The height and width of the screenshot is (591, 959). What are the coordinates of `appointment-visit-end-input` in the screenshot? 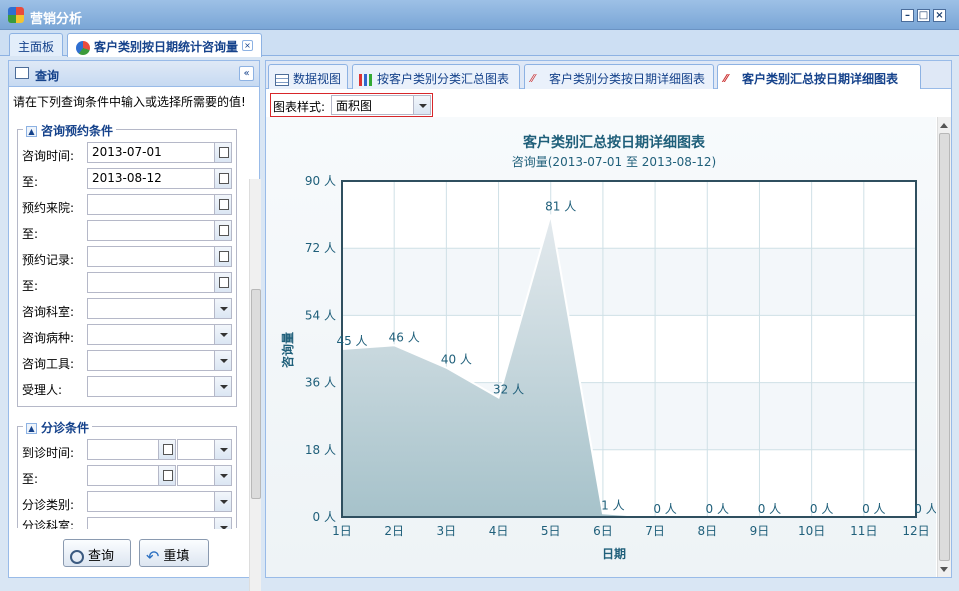 It's located at (159, 230).